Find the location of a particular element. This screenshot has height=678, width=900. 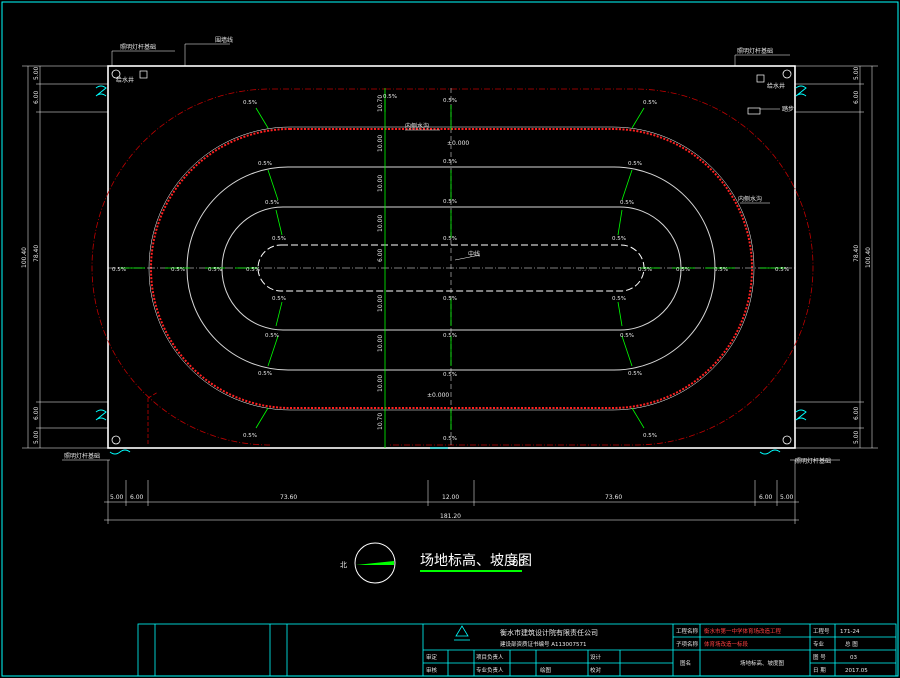

light-pole-bl is located at coordinates (116, 440).